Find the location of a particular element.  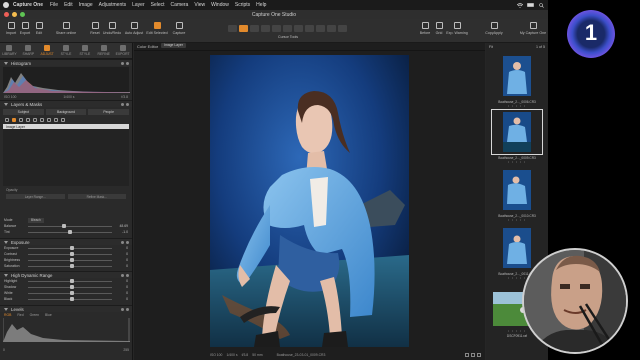

menu-scripts: Scripts is located at coordinates (242, 5).